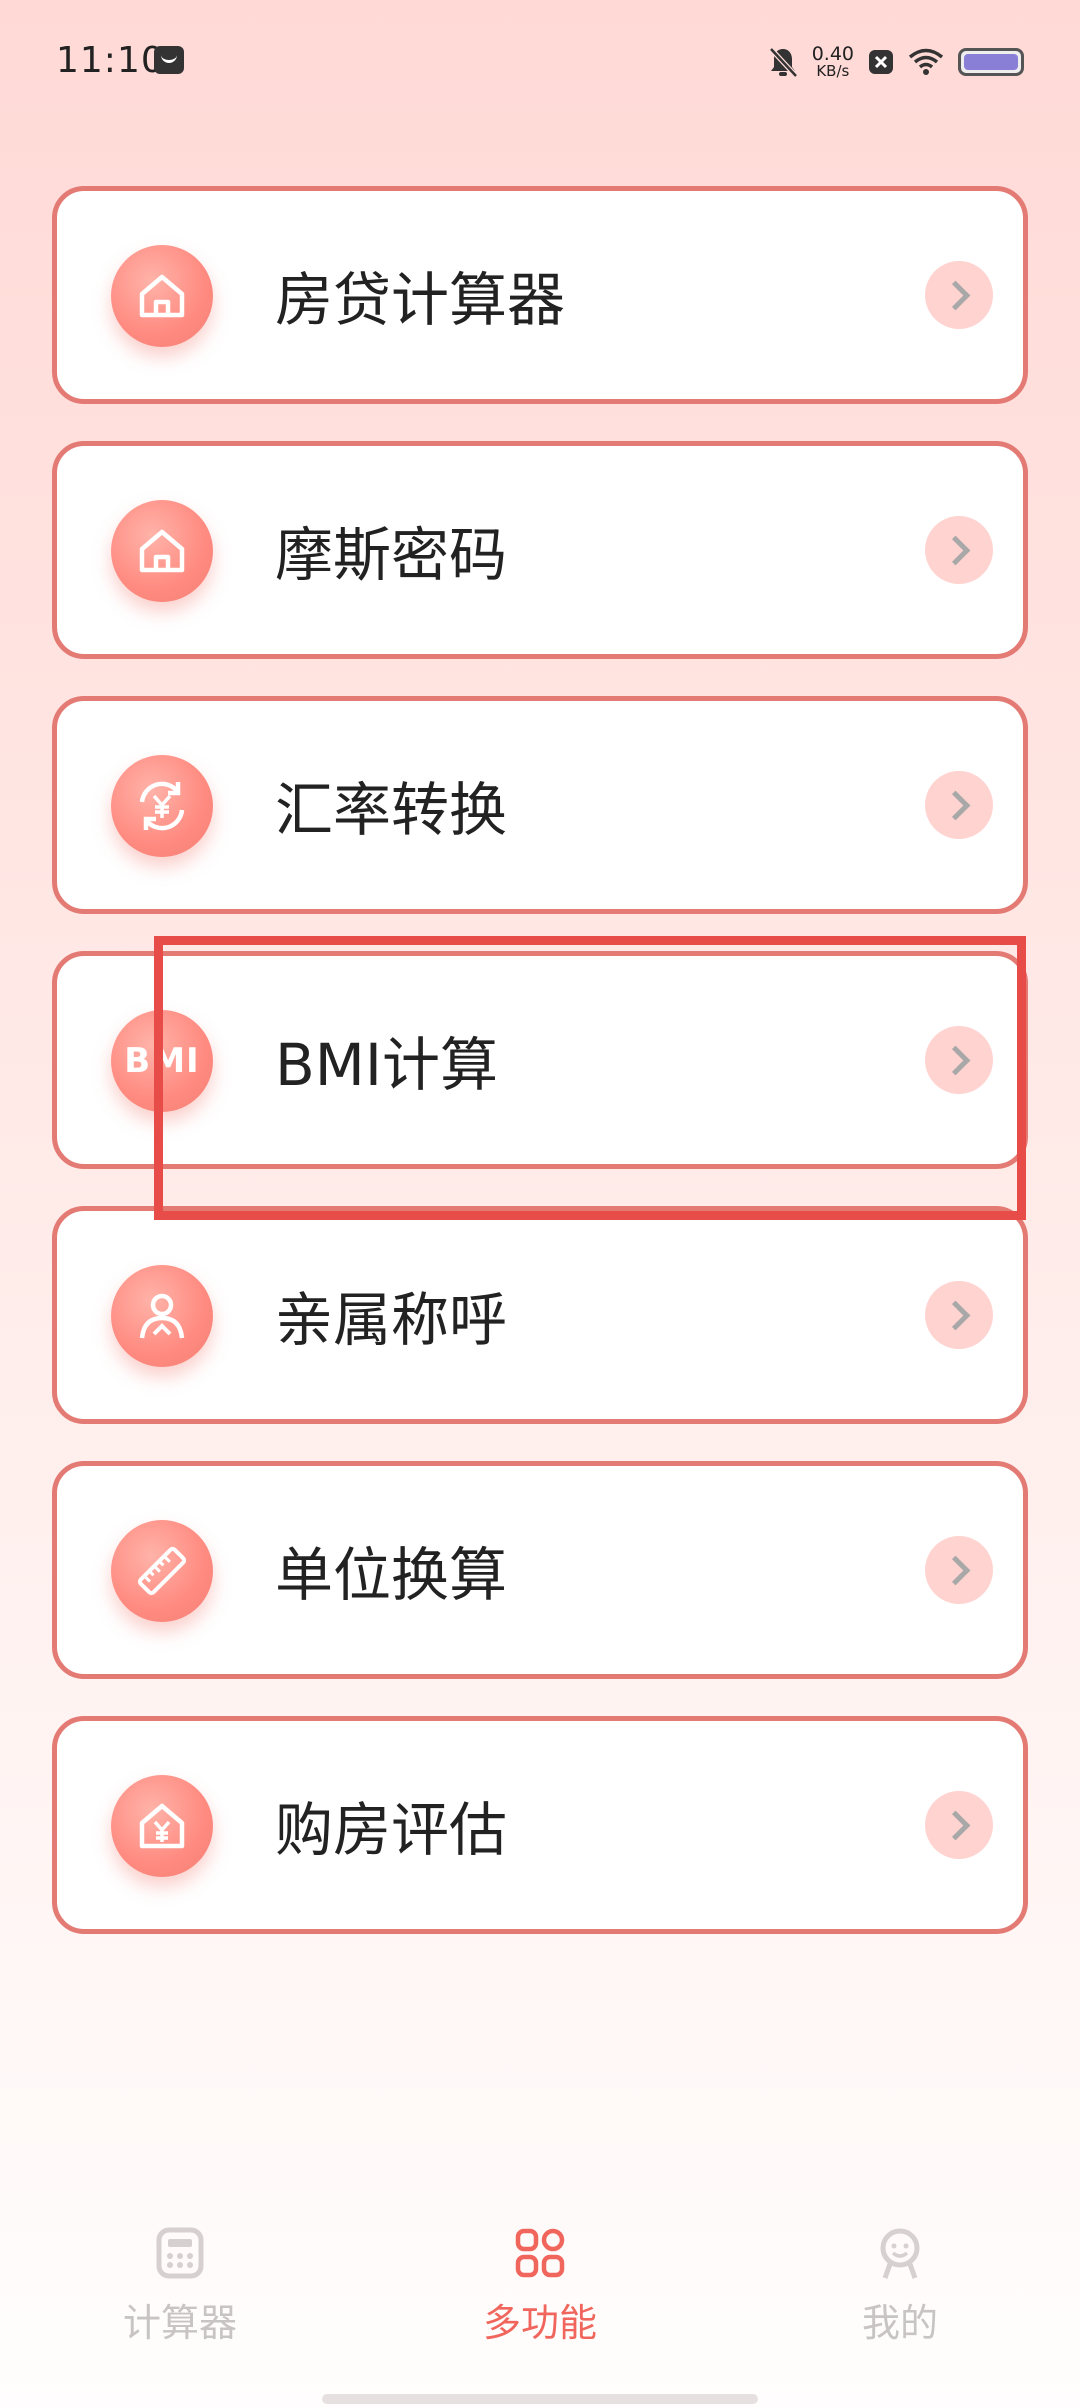  What do you see at coordinates (540, 64) in the screenshot?
I see `status-bar: 11:10 0.40 KB/s` at bounding box center [540, 64].